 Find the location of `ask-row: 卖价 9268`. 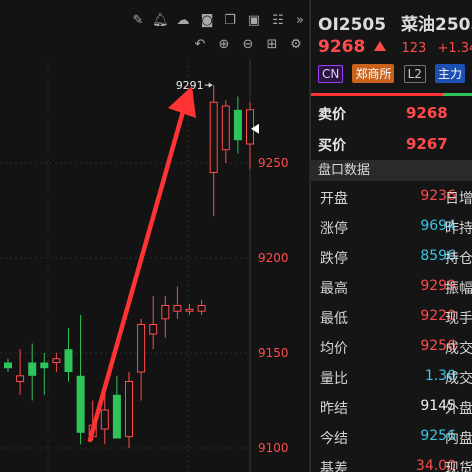

ask-row: 卖价 9268 is located at coordinates (395, 114).